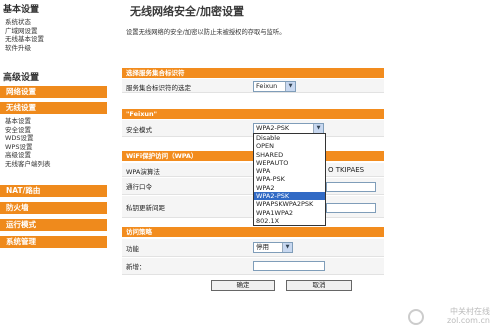 This screenshot has width=500, height=333. What do you see at coordinates (139, 130) in the screenshot?
I see `security-mode-label: 安全模式` at bounding box center [139, 130].